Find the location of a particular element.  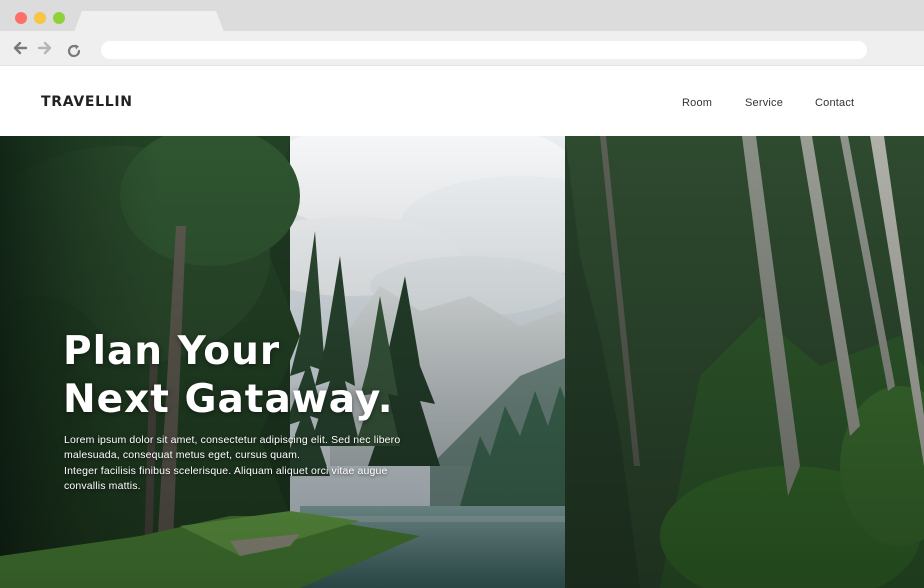

site-header: TRAVELLIN Room Service Contact is located at coordinates (462, 101).